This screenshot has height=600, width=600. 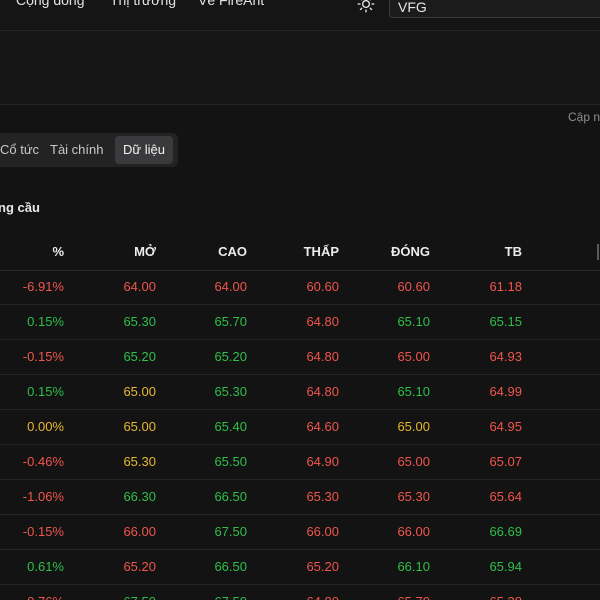 What do you see at coordinates (366, 6) in the screenshot?
I see `sun-icon` at bounding box center [366, 6].